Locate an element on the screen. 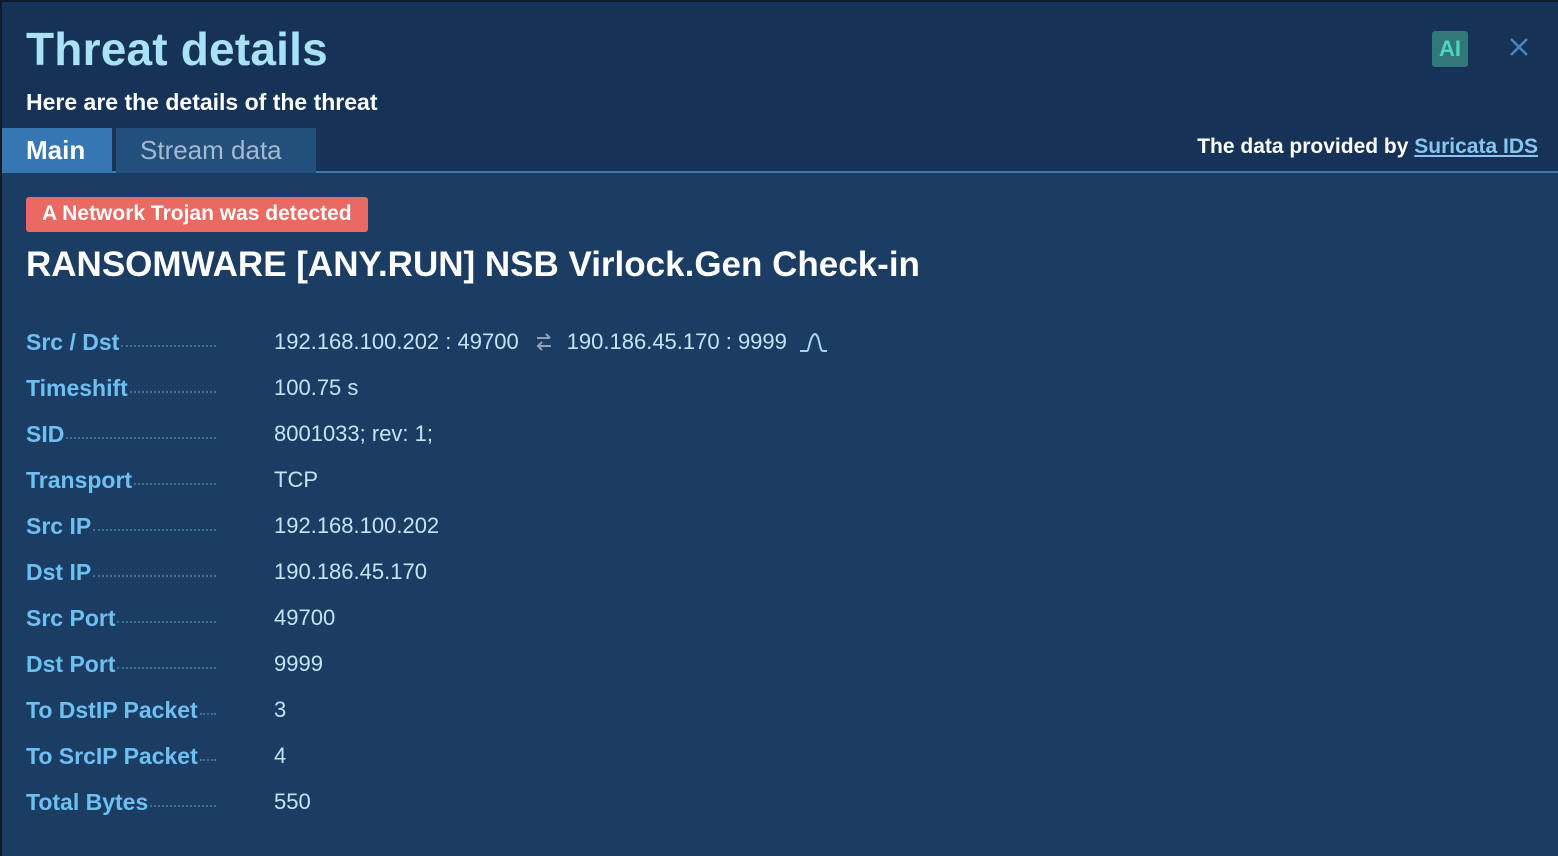 The image size is (1558, 856). detail-row: To DstIP Packet 3 is located at coordinates (780, 710).